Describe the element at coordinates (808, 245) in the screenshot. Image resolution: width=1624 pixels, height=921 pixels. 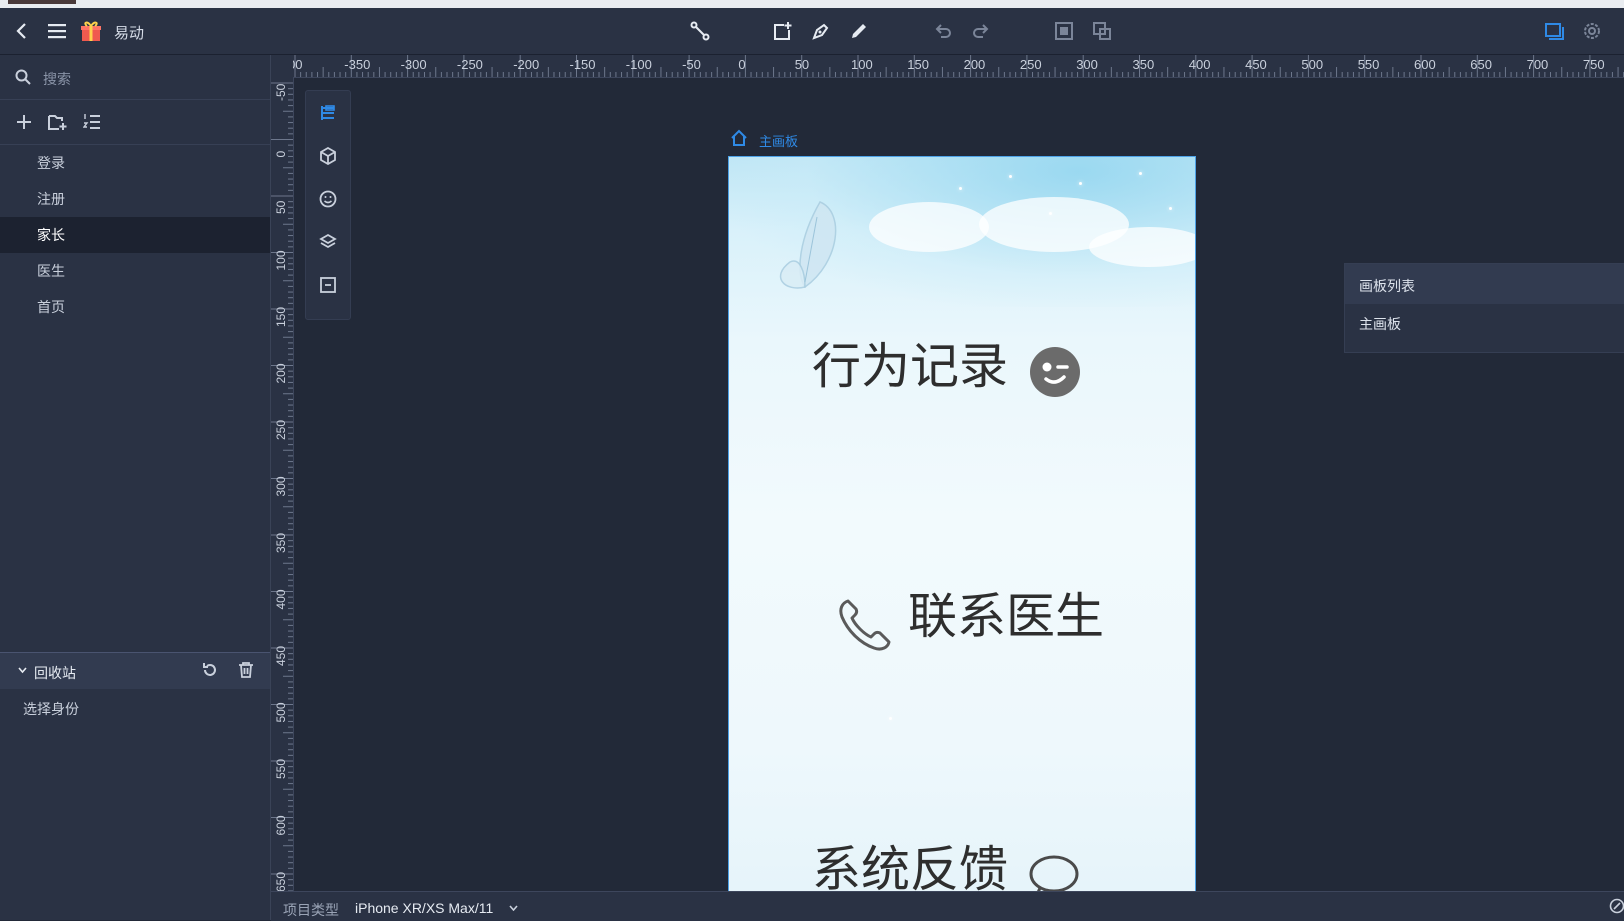
I see `butterfly-image` at that location.